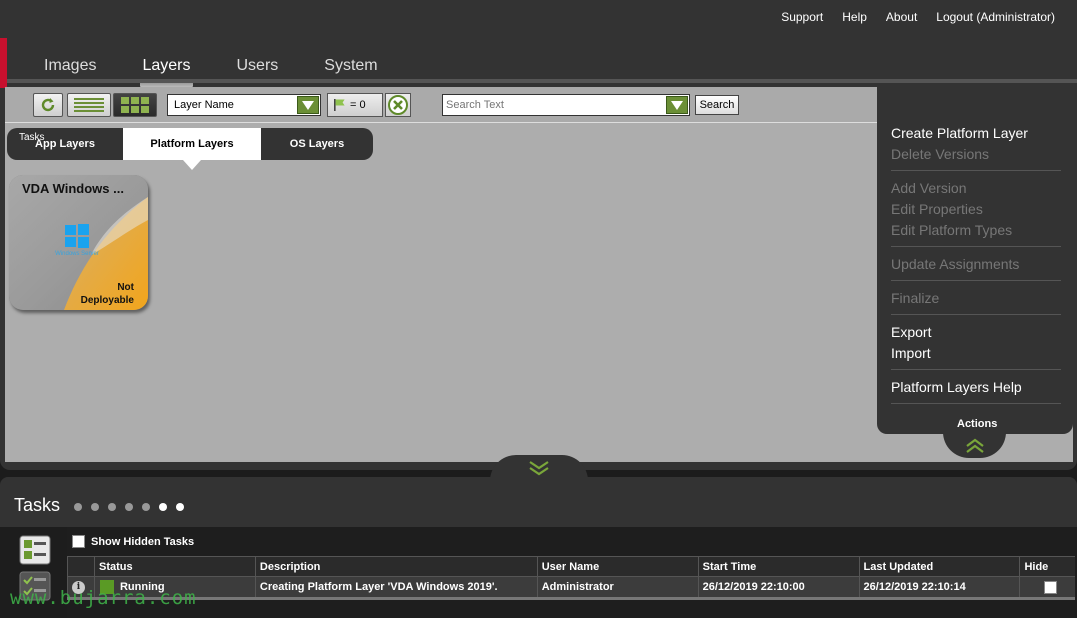 The image size is (1077, 618). What do you see at coordinates (976, 133) in the screenshot?
I see `create-platform-layer-action: Create Platform Layer` at bounding box center [976, 133].